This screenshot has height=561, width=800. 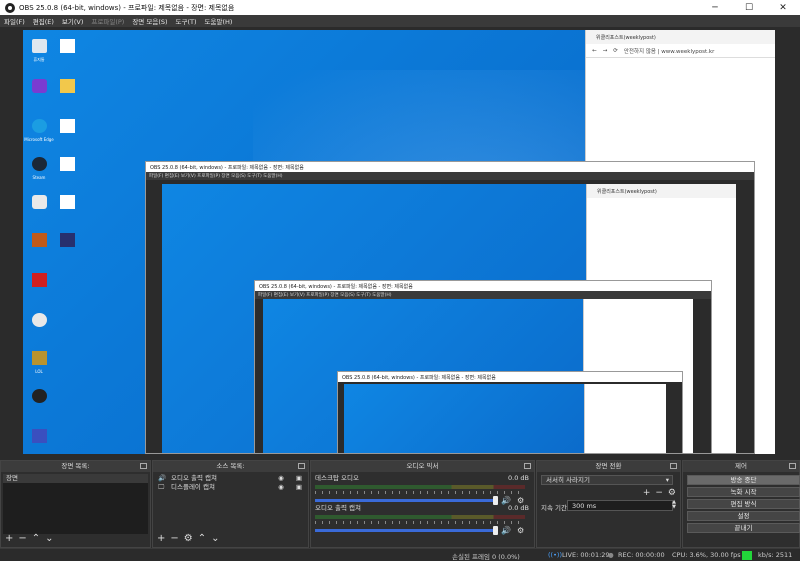 I want to click on mixer-dock-title: 오디오 믹서, so click(x=422, y=466).